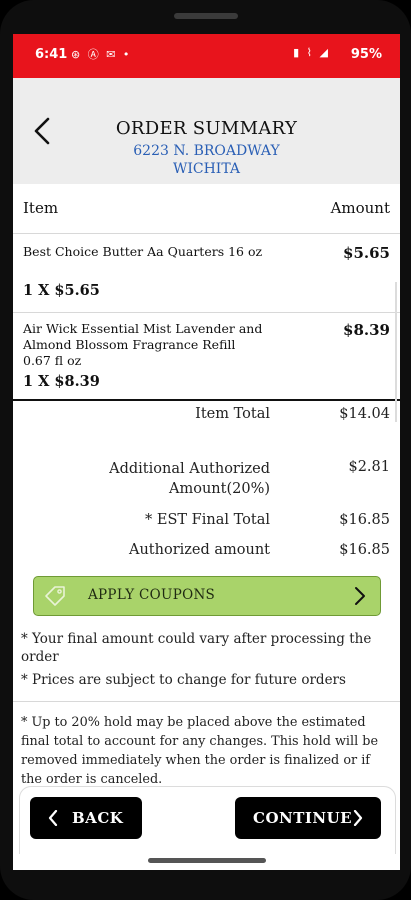 The image size is (411, 900). Describe the element at coordinates (366, 330) in the screenshot. I see `item-amount: $8.39` at that location.